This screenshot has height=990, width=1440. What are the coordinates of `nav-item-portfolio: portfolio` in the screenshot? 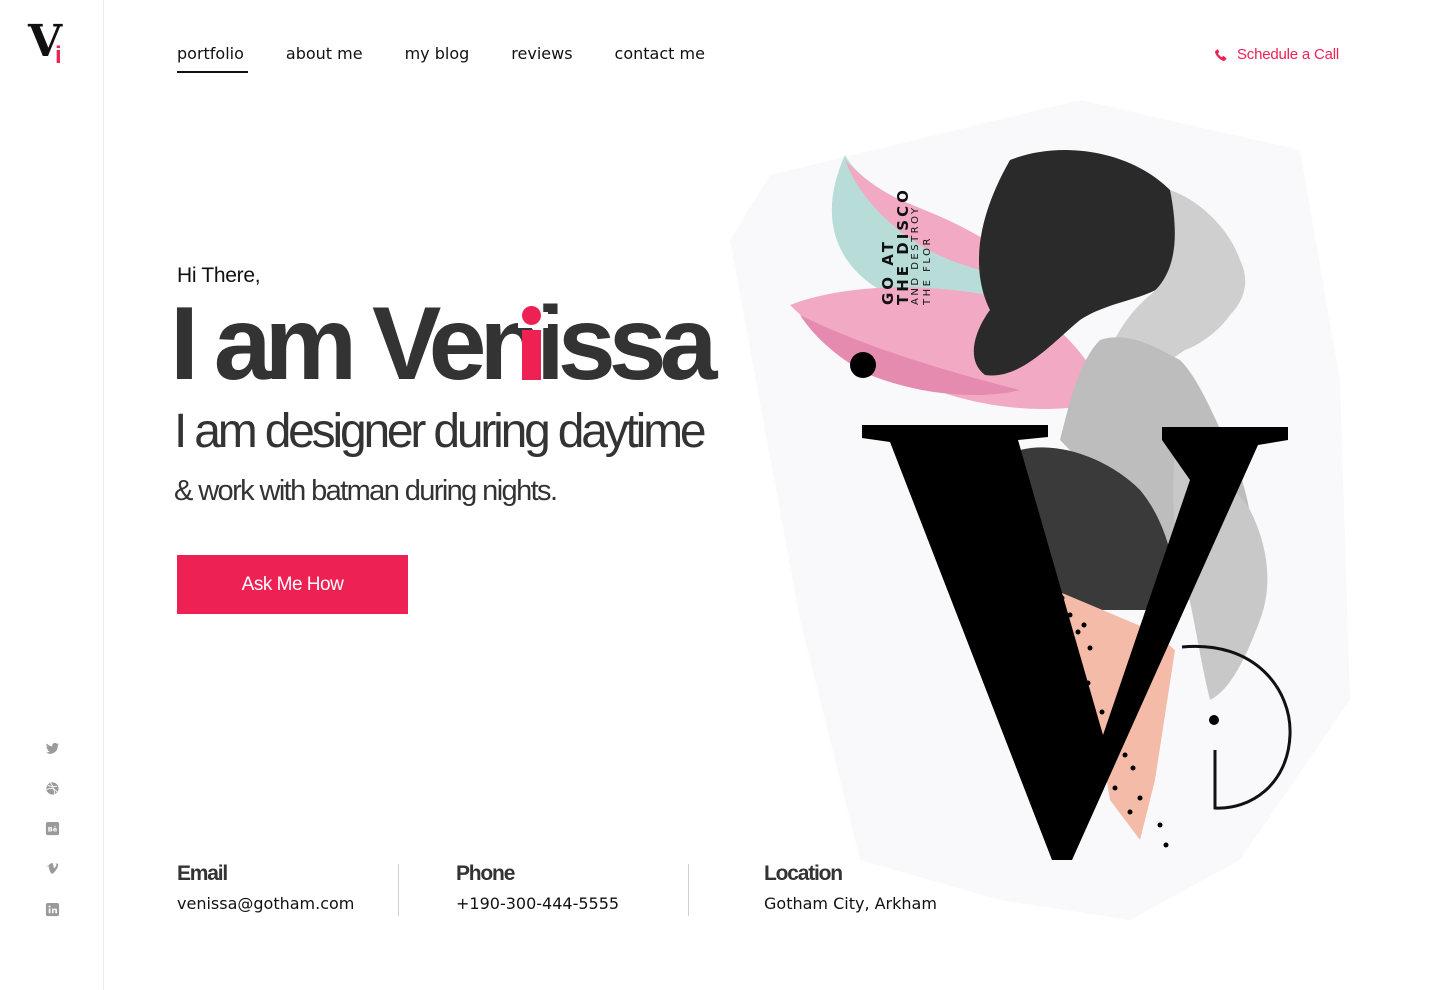 It's located at (212, 59).